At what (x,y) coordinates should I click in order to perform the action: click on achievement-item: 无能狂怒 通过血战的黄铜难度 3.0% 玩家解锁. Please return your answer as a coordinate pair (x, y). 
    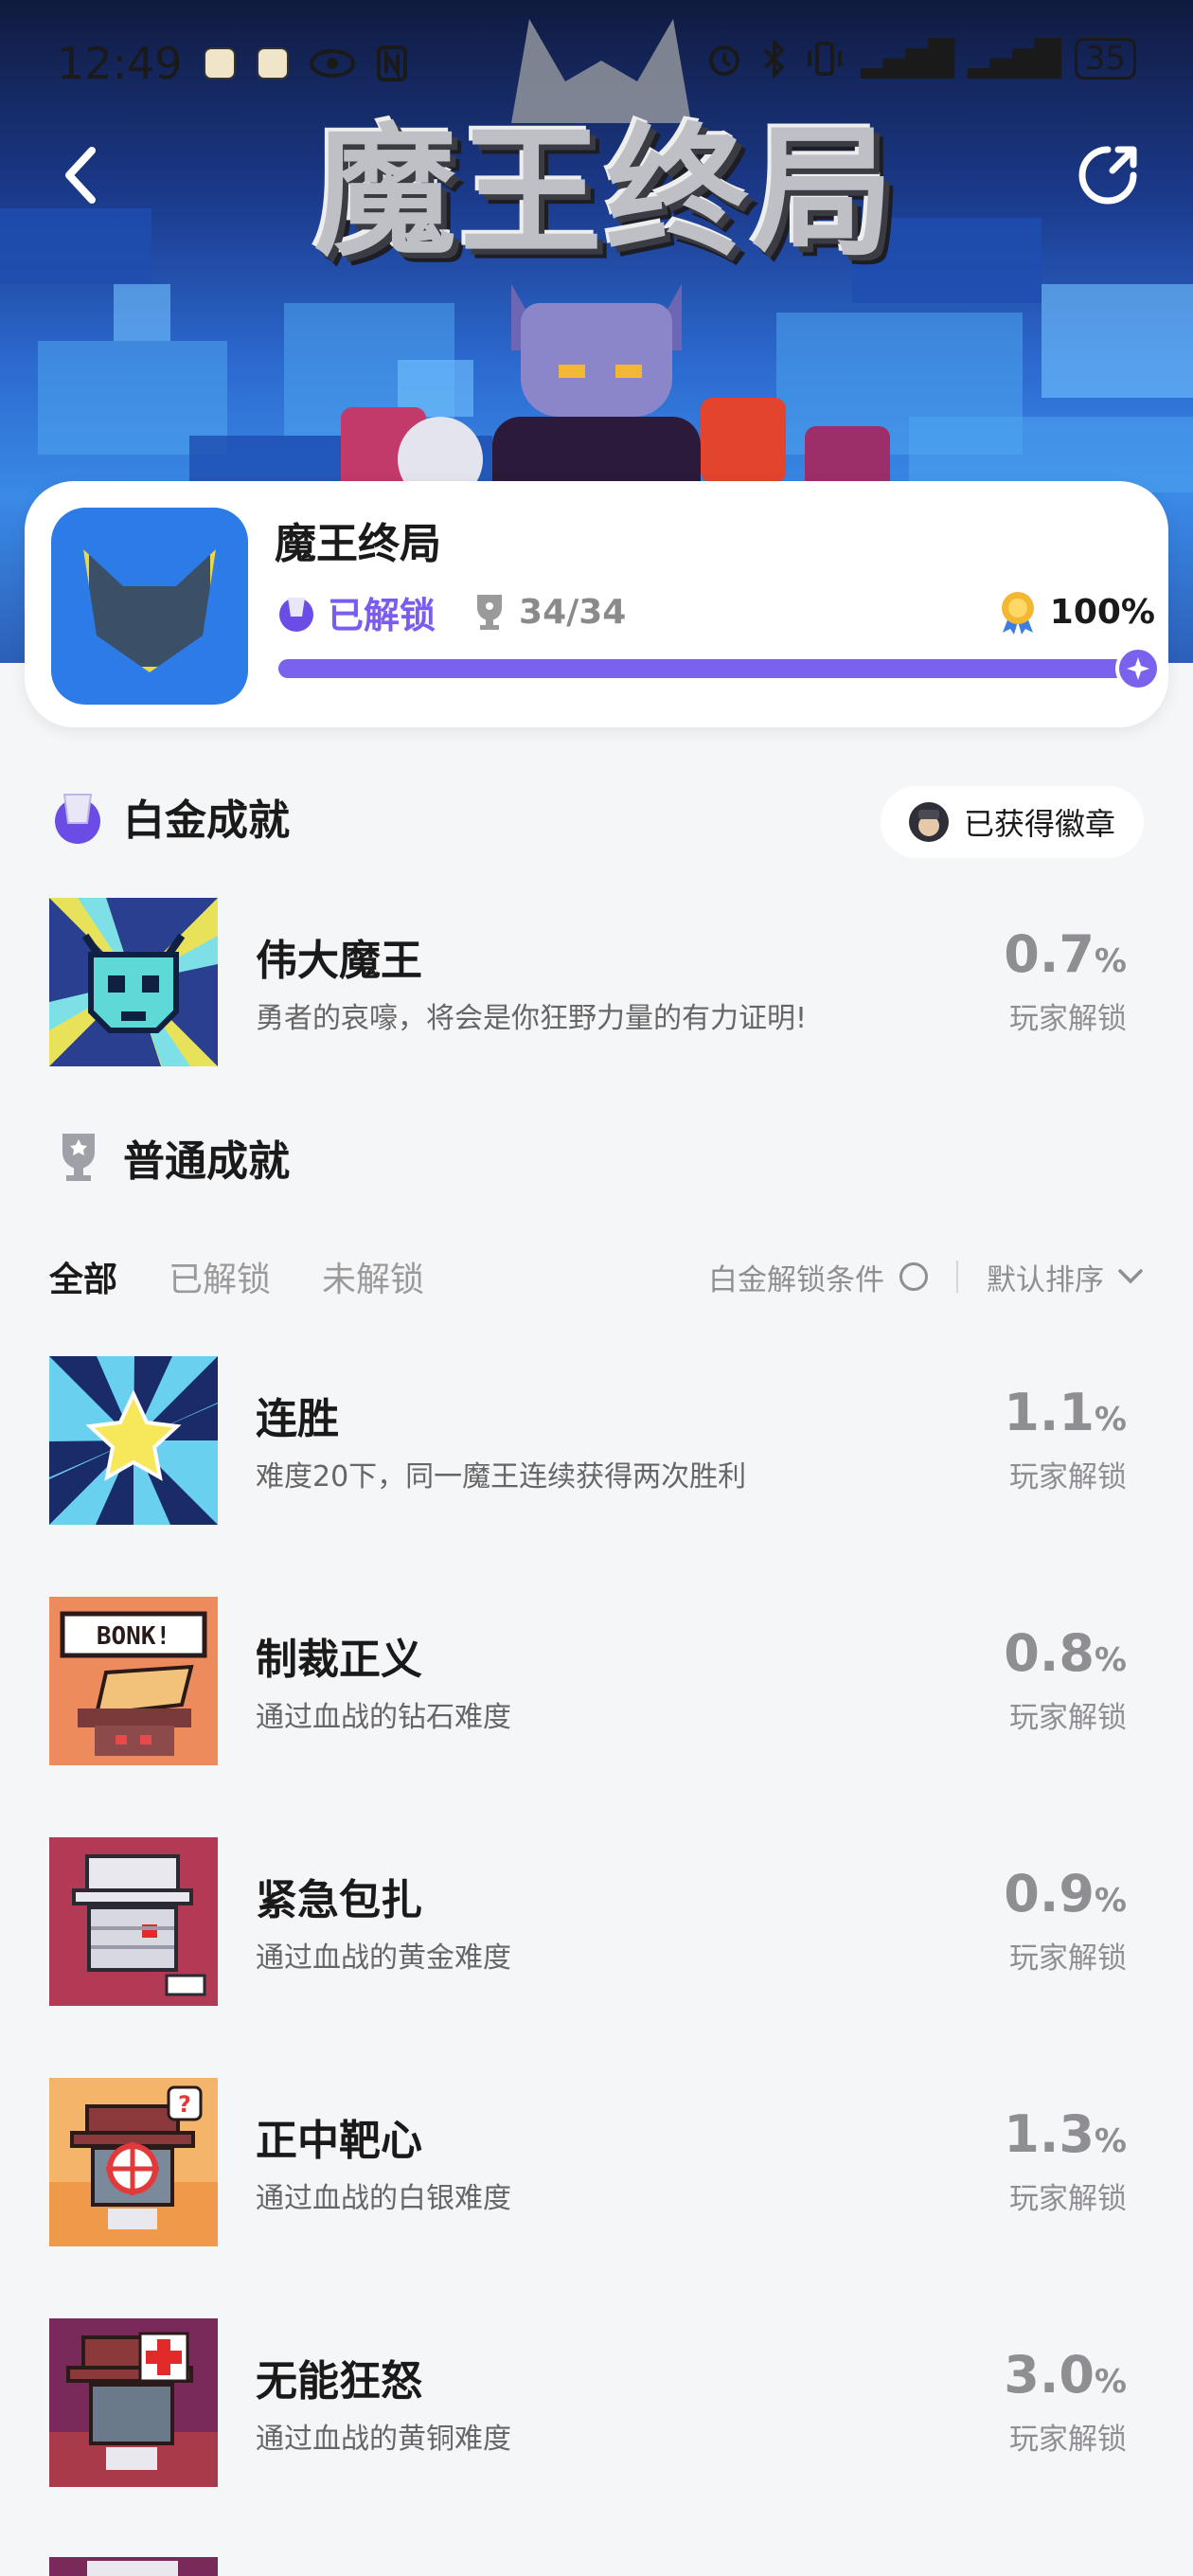
    Looking at the image, I should click on (596, 2403).